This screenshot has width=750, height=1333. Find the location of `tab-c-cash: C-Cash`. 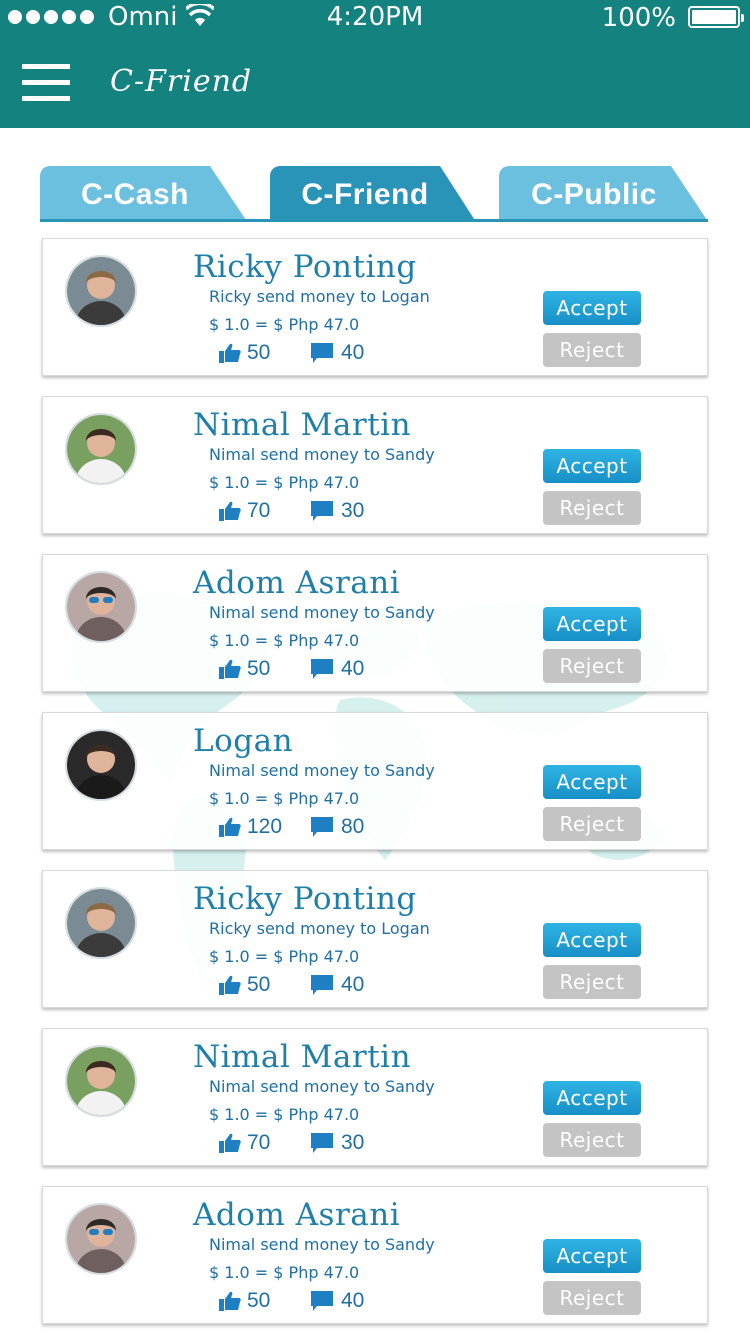

tab-c-cash: C-Cash is located at coordinates (145, 194).